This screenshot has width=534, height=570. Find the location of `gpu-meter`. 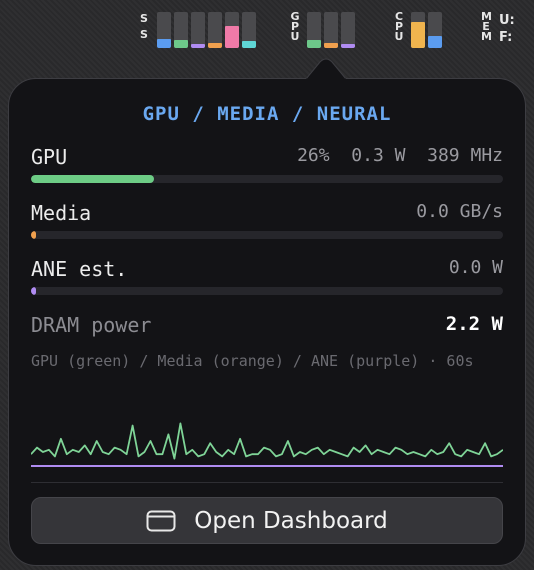

gpu-meter is located at coordinates (331, 30).